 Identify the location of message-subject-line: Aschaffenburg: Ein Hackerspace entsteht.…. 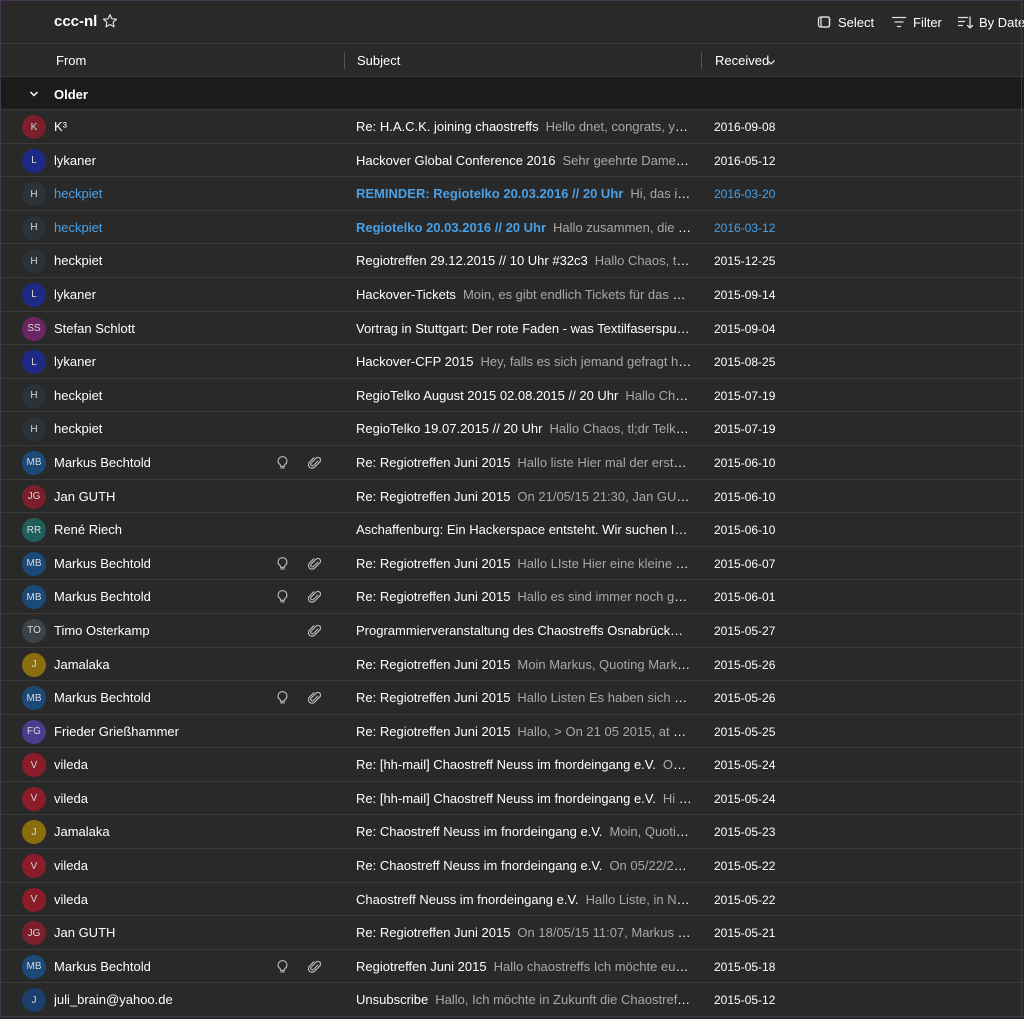
(524, 529).